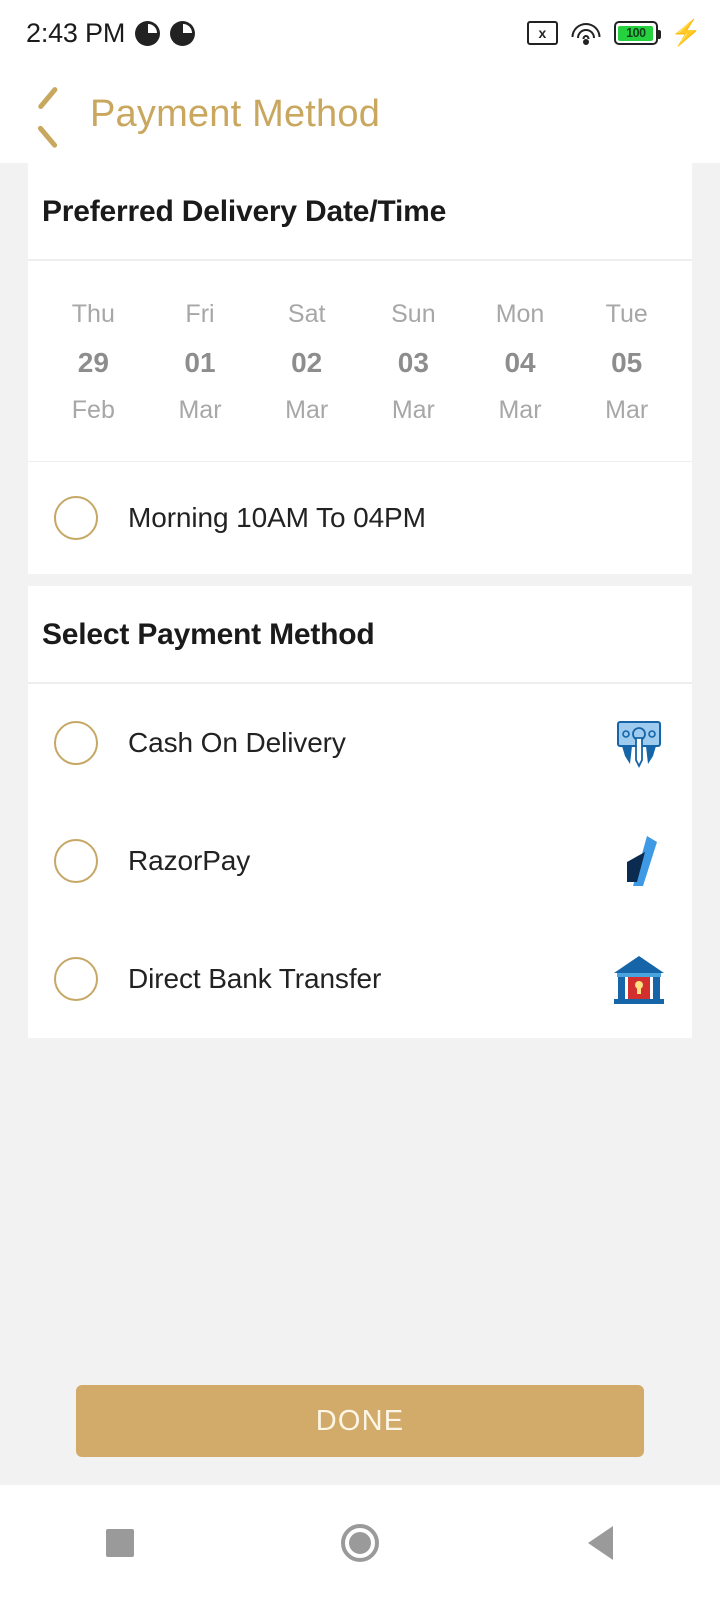  Describe the element at coordinates (76, 518) in the screenshot. I see `time-slot-radio` at that location.